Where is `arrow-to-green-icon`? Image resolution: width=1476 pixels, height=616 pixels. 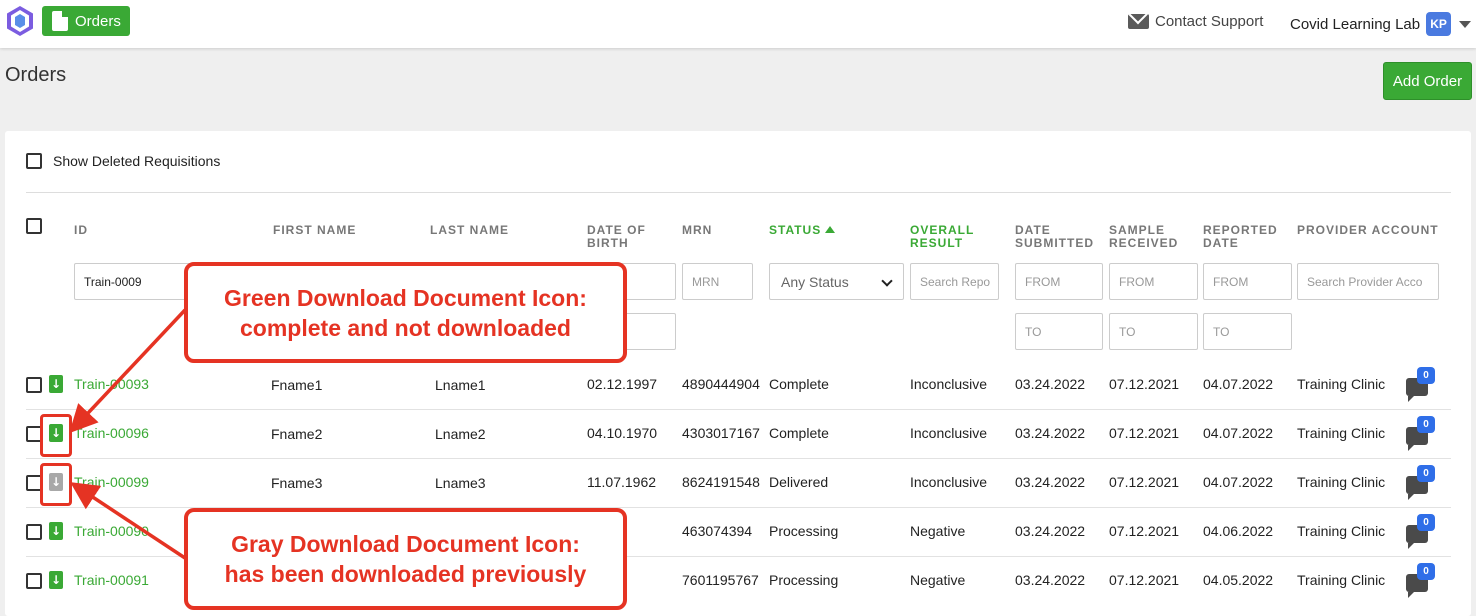 arrow-to-green-icon is located at coordinates (128, 371).